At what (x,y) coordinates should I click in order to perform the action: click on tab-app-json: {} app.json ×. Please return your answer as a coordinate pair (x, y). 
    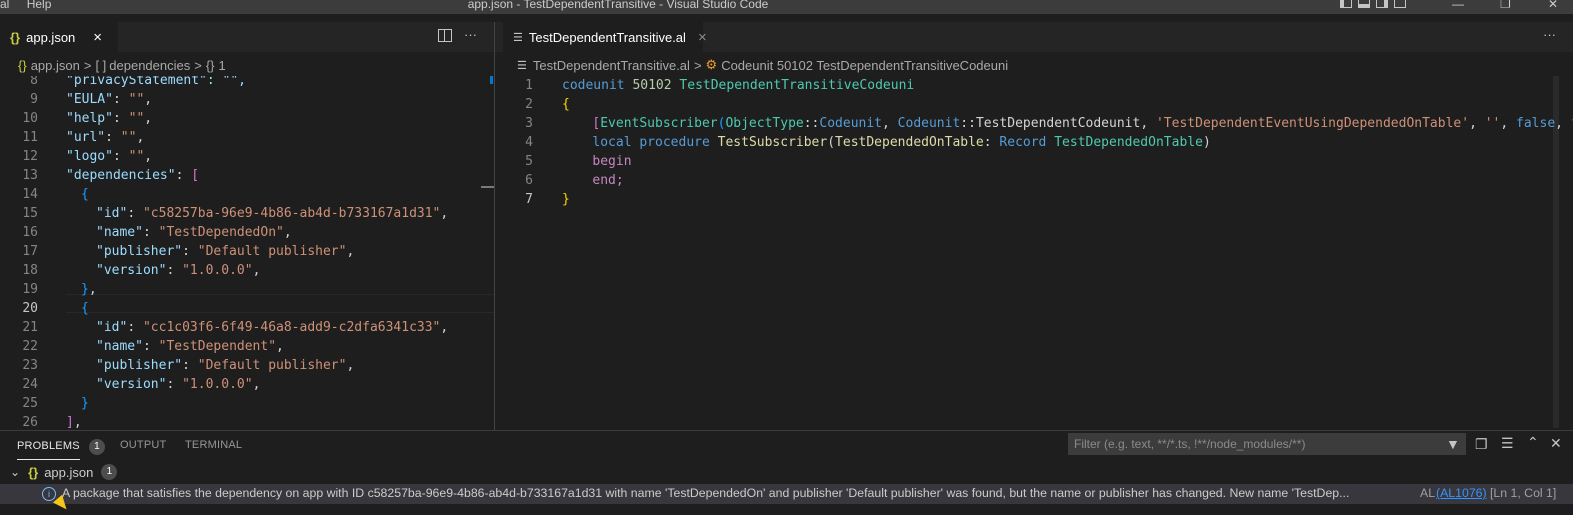
    Looking at the image, I should click on (59, 37).